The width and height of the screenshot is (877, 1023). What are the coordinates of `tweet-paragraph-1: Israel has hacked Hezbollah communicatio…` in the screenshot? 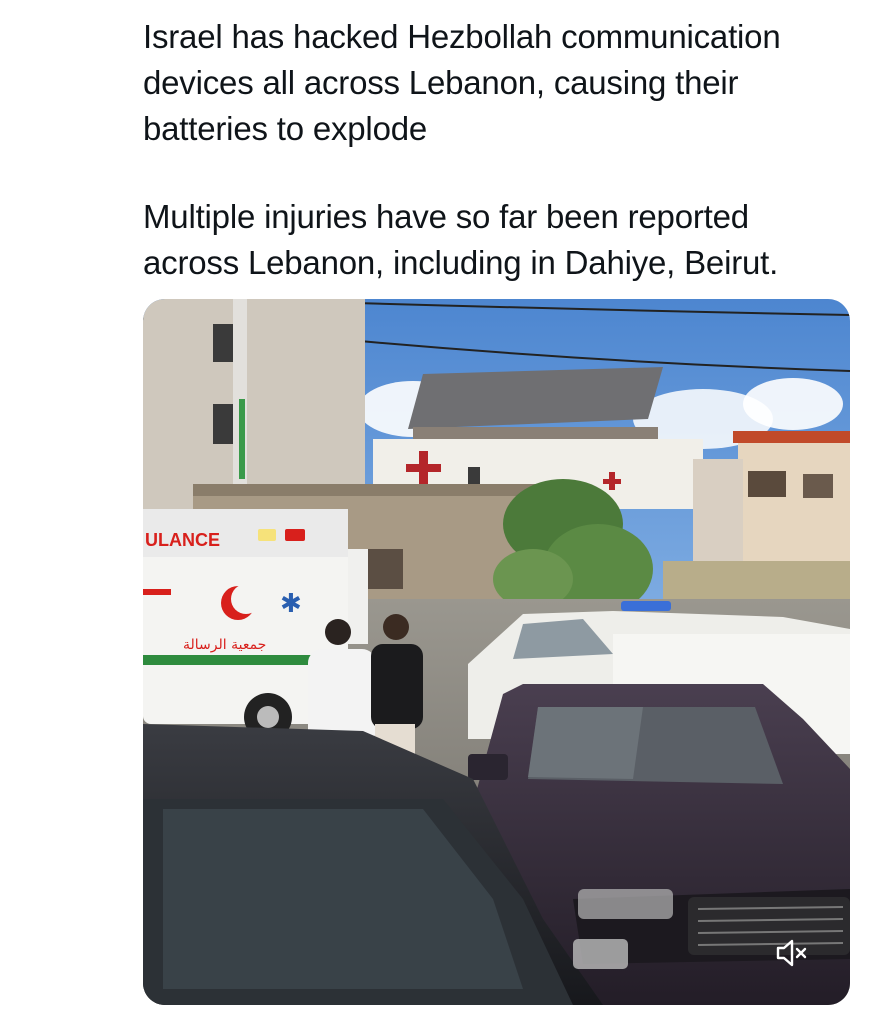 It's located at (462, 82).